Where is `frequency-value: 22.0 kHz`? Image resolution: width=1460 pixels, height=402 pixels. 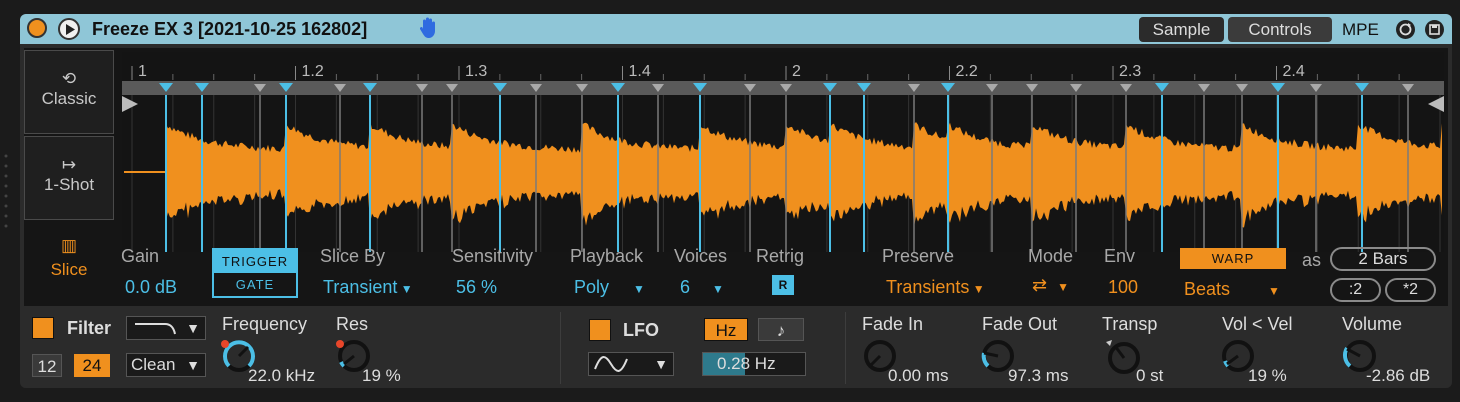
frequency-value: 22.0 kHz is located at coordinates (281, 376).